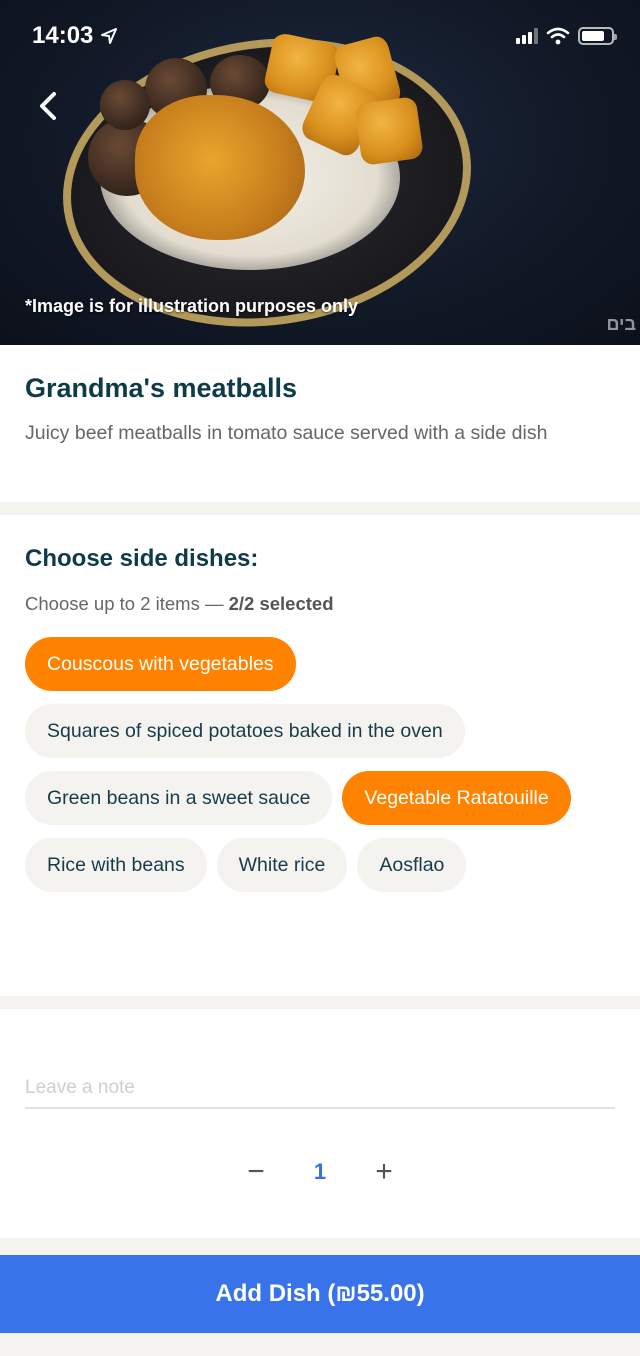 The height and width of the screenshot is (1356, 640). I want to click on chevron-left-icon, so click(48, 106).